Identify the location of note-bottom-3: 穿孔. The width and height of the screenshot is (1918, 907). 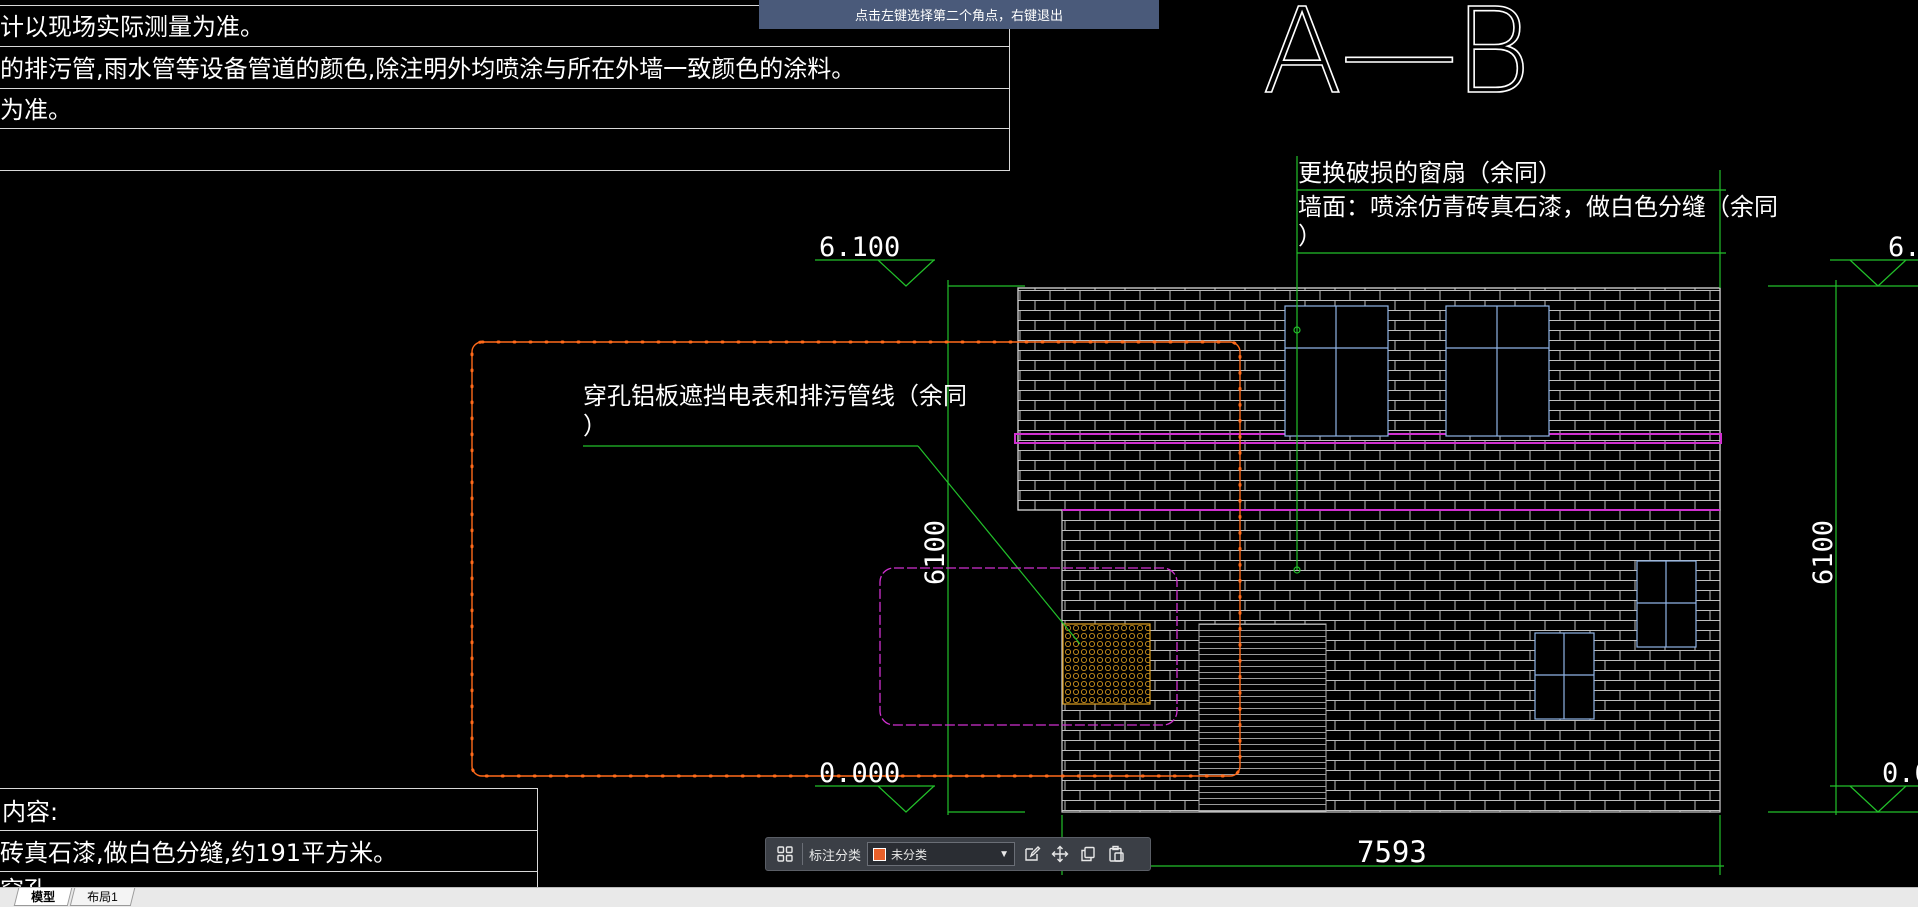
(24, 881).